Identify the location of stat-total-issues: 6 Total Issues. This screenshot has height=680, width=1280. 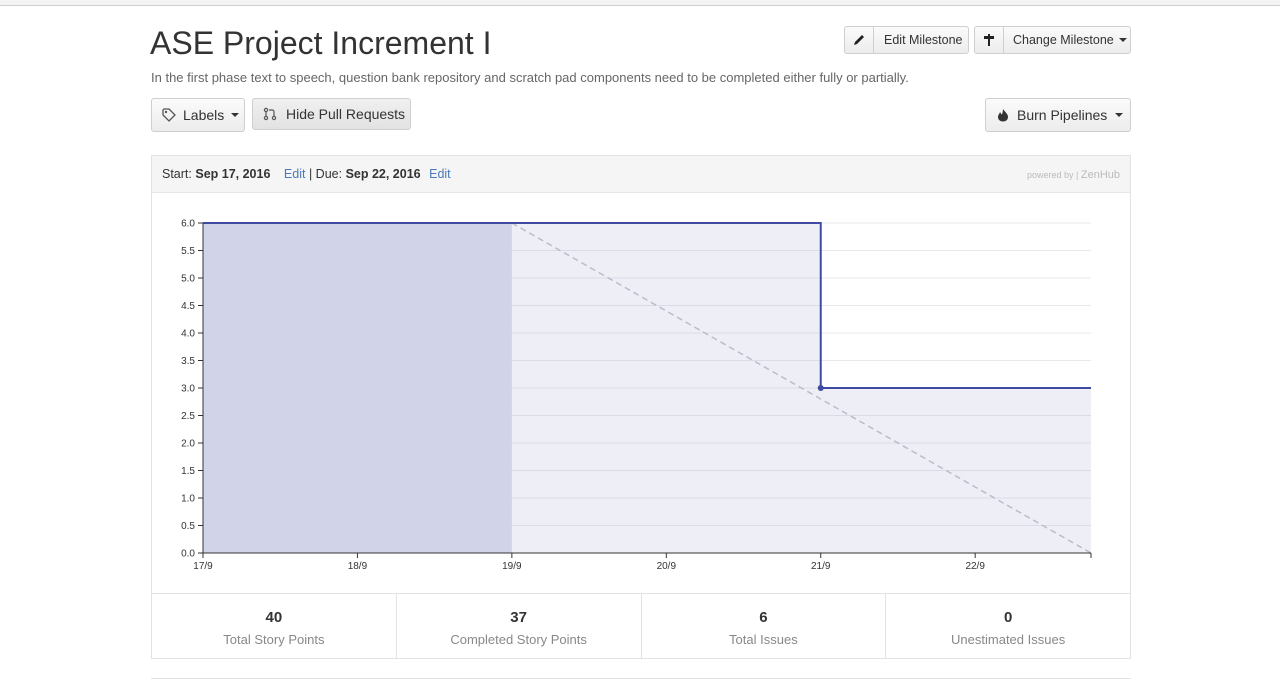
(764, 626).